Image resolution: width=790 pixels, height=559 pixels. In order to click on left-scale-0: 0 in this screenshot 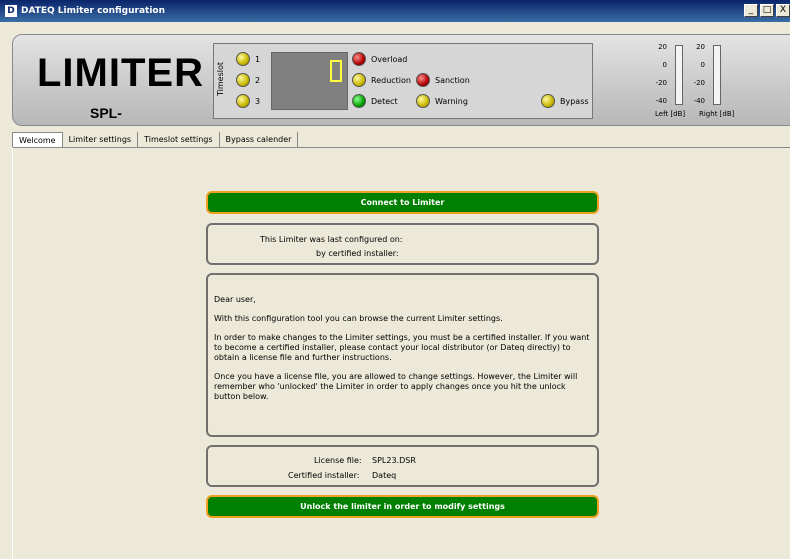, I will do `click(664, 65)`.